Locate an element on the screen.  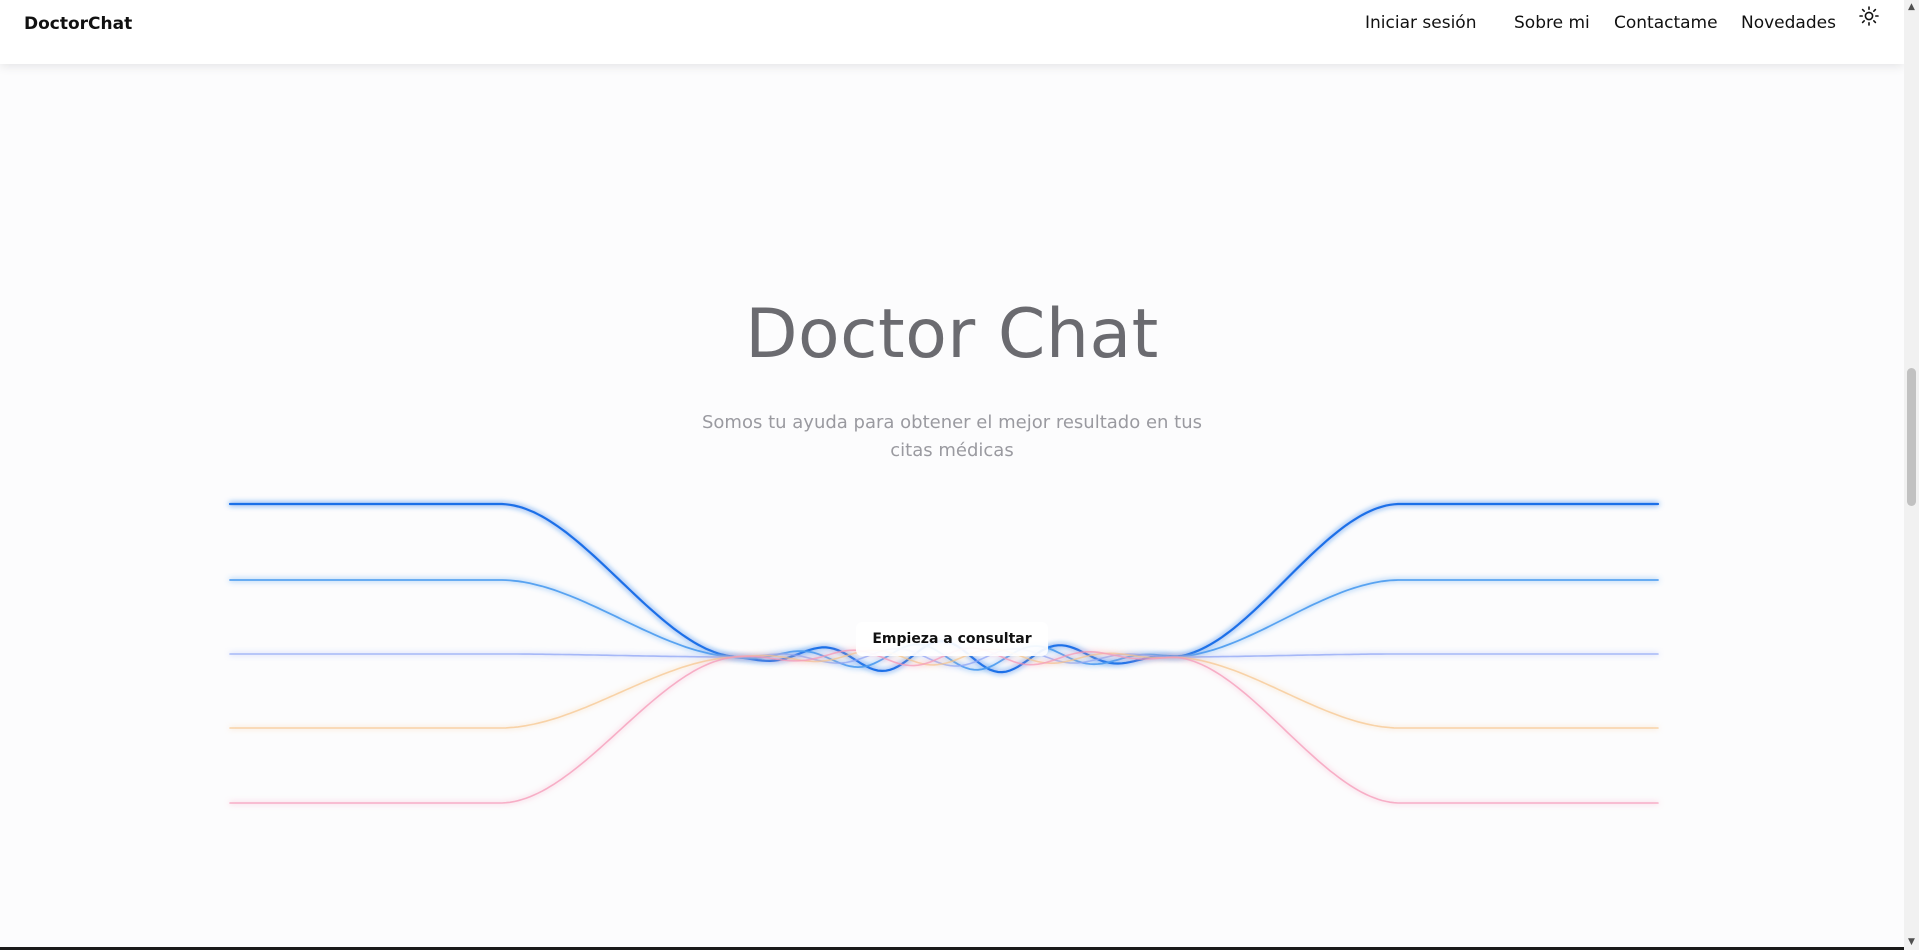
scrollbar-thumb is located at coordinates (1911, 437).